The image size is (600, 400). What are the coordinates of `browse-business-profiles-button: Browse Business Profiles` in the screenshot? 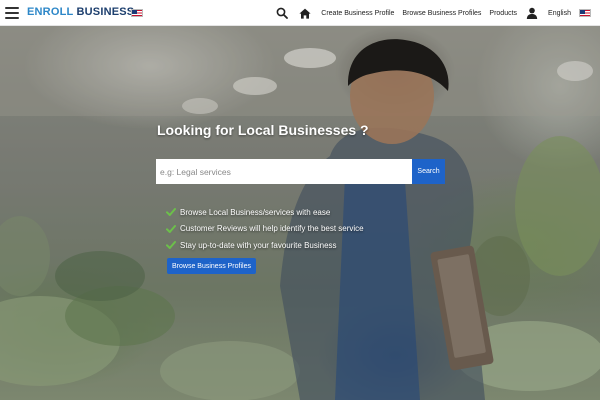 It's located at (211, 266).